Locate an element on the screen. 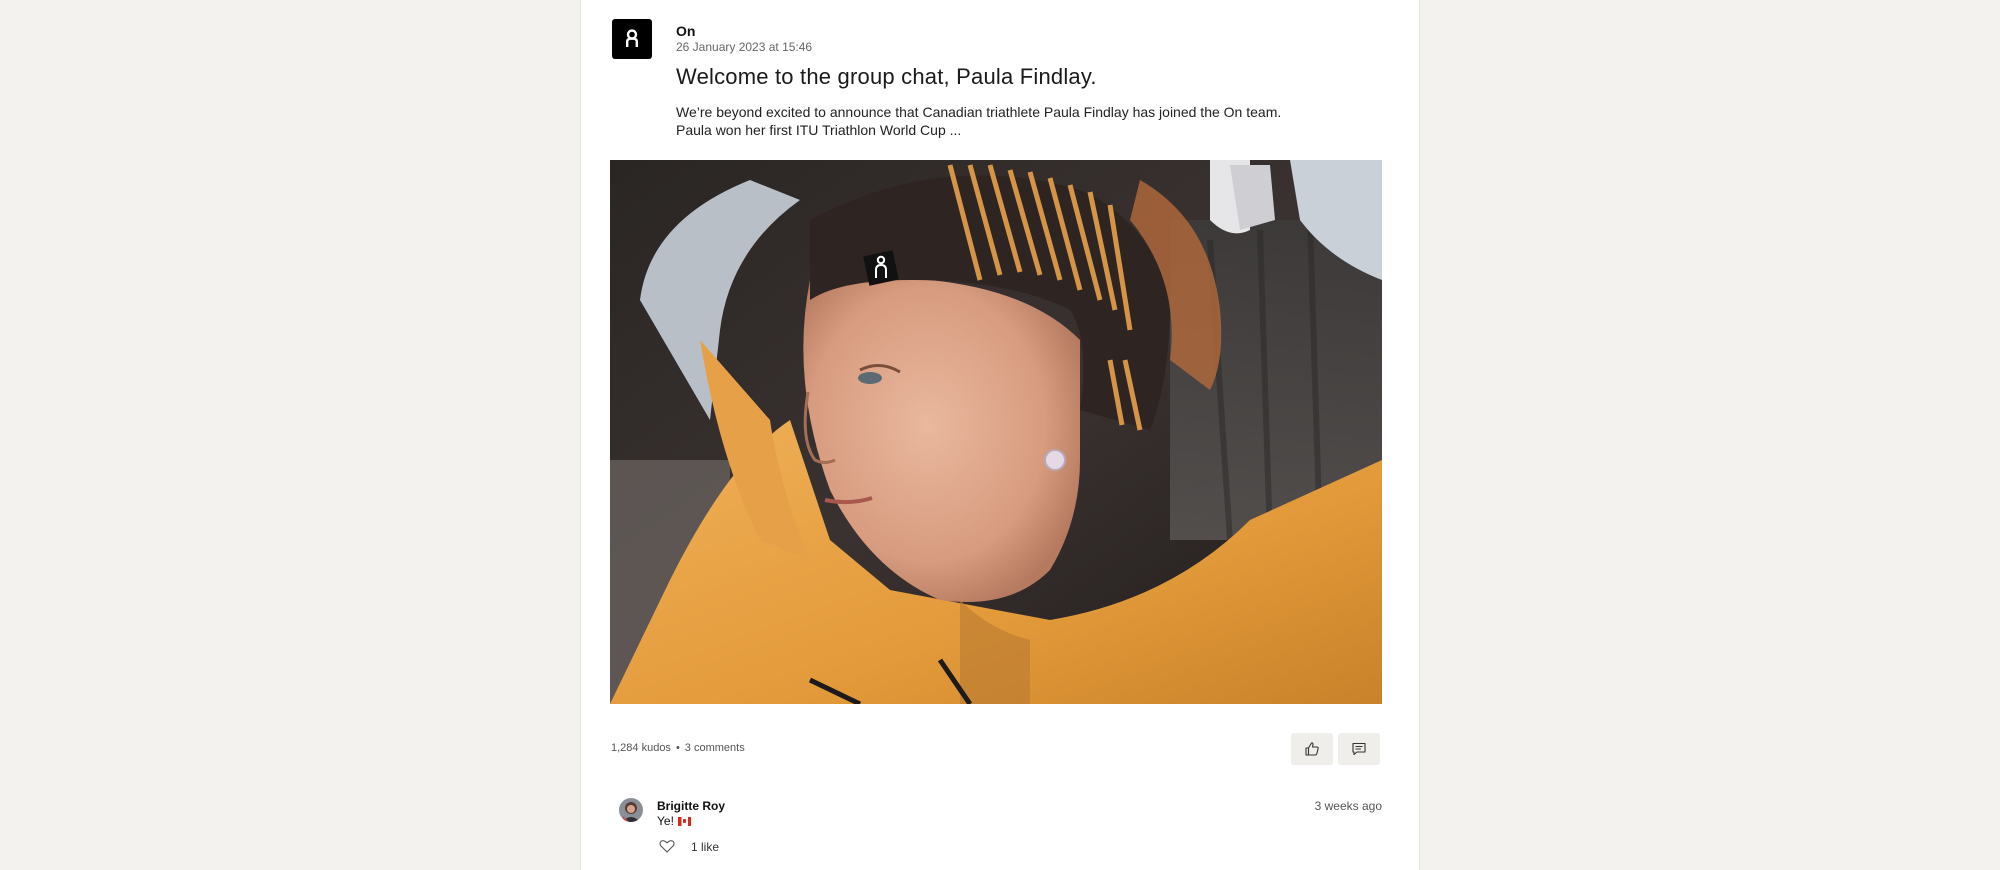 This screenshot has width=2000, height=870. on-logo-icon is located at coordinates (632, 38).